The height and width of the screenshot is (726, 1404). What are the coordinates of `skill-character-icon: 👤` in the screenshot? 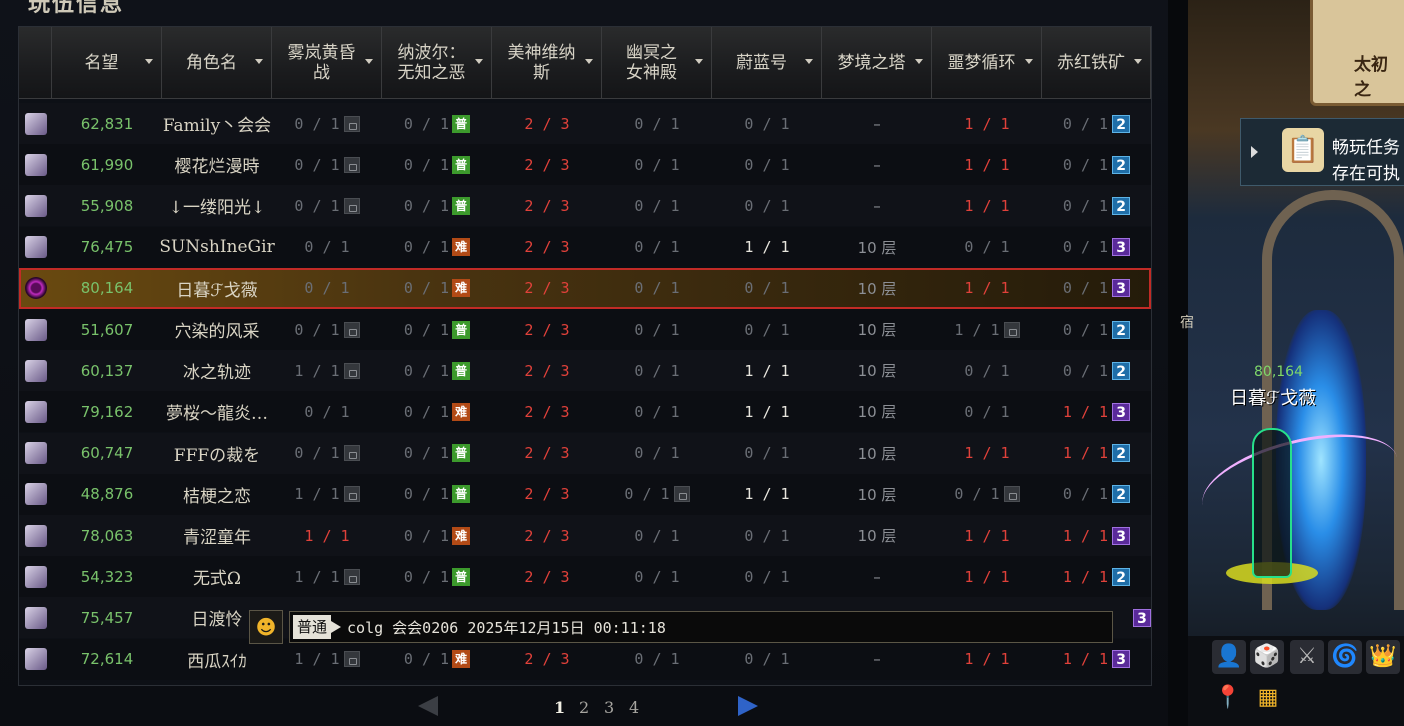 It's located at (1229, 657).